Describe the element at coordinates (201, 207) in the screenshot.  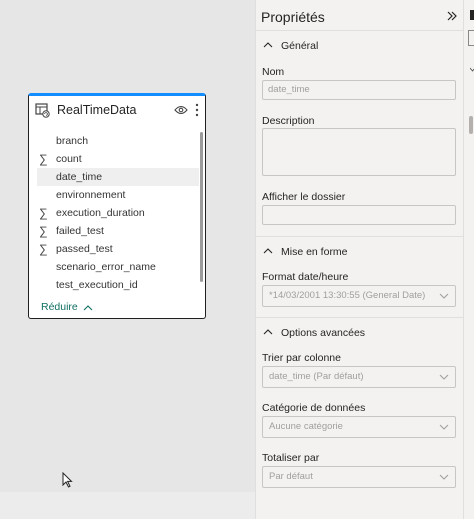
I see `field-list-scrollbar` at that location.